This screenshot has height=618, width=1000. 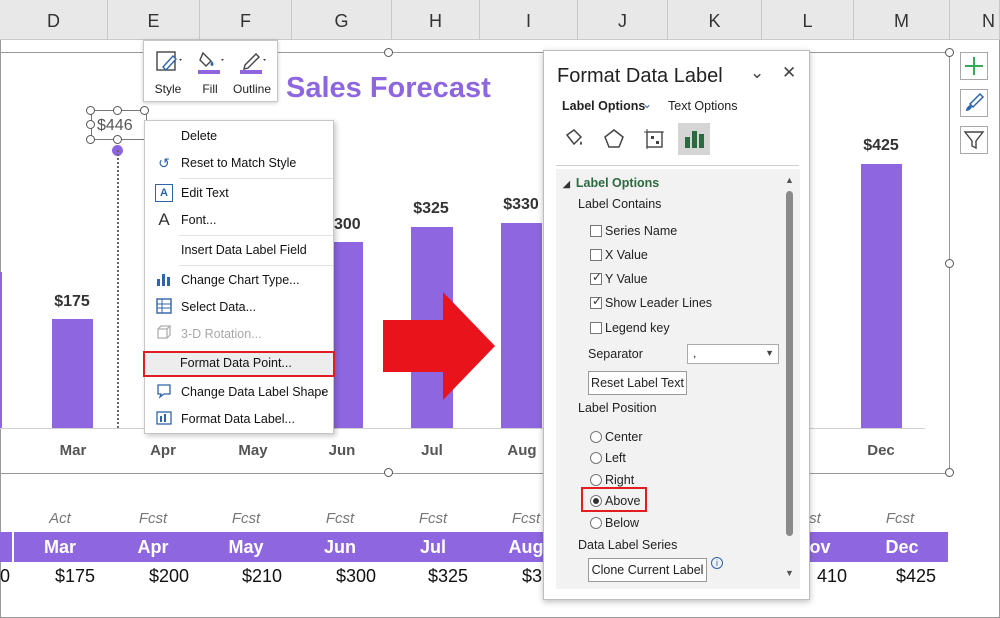 What do you see at coordinates (694, 139) in the screenshot?
I see `label-options-chart-icon` at bounding box center [694, 139].